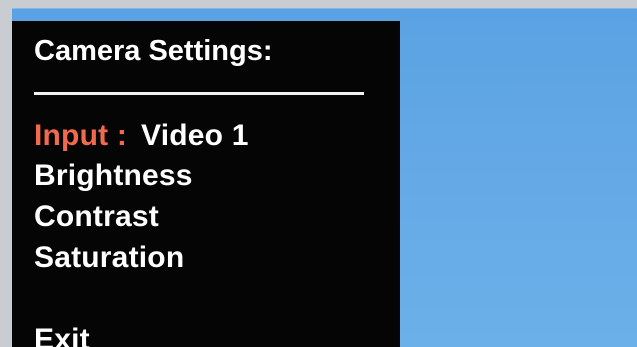 The width and height of the screenshot is (637, 347). What do you see at coordinates (199, 93) in the screenshot?
I see `title-divider` at bounding box center [199, 93].